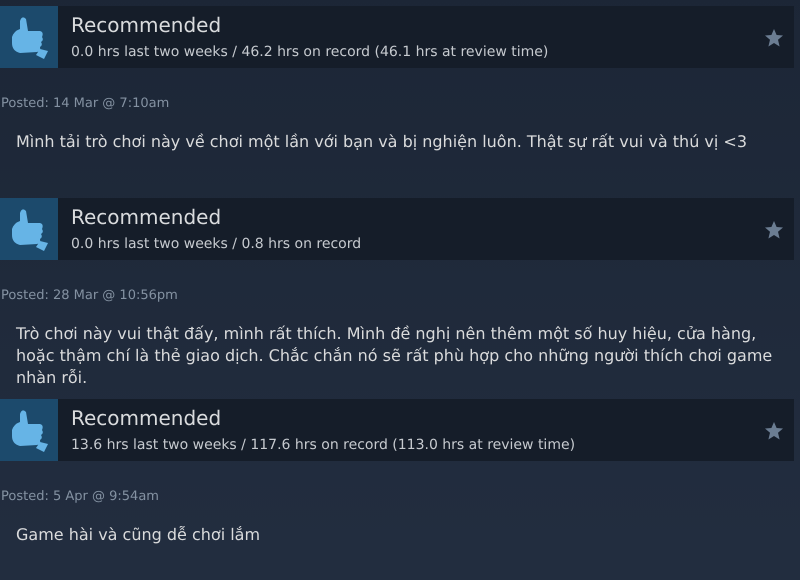 The width and height of the screenshot is (800, 580). I want to click on review-text: Game hài và cũng dễ chơi lắm, so click(139, 535).